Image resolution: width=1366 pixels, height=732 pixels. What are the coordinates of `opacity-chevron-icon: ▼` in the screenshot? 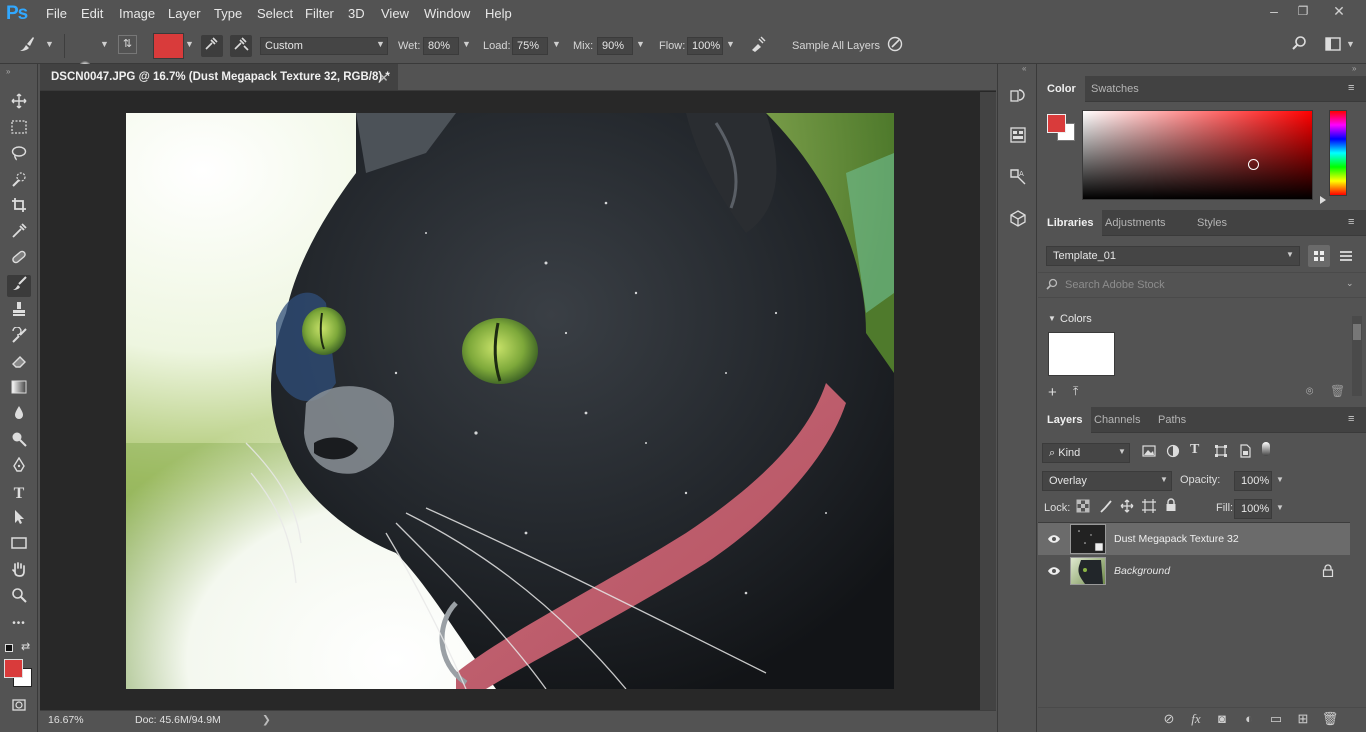 It's located at (1280, 479).